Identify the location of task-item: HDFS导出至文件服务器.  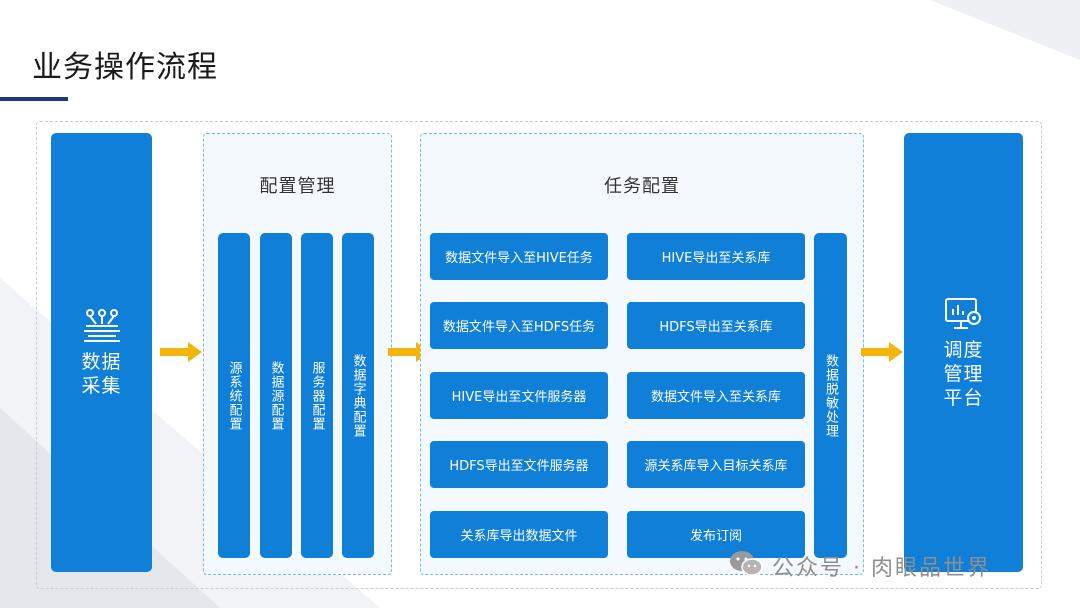
(519, 464).